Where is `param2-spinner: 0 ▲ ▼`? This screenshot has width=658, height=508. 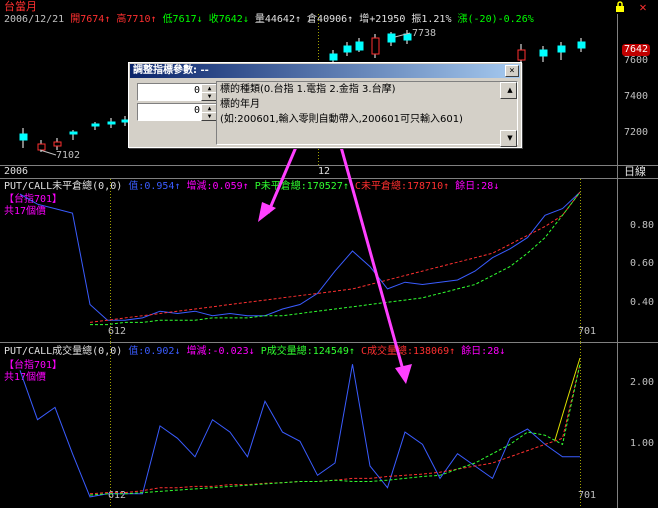
param2-spinner: 0 ▲ ▼ is located at coordinates (178, 112).